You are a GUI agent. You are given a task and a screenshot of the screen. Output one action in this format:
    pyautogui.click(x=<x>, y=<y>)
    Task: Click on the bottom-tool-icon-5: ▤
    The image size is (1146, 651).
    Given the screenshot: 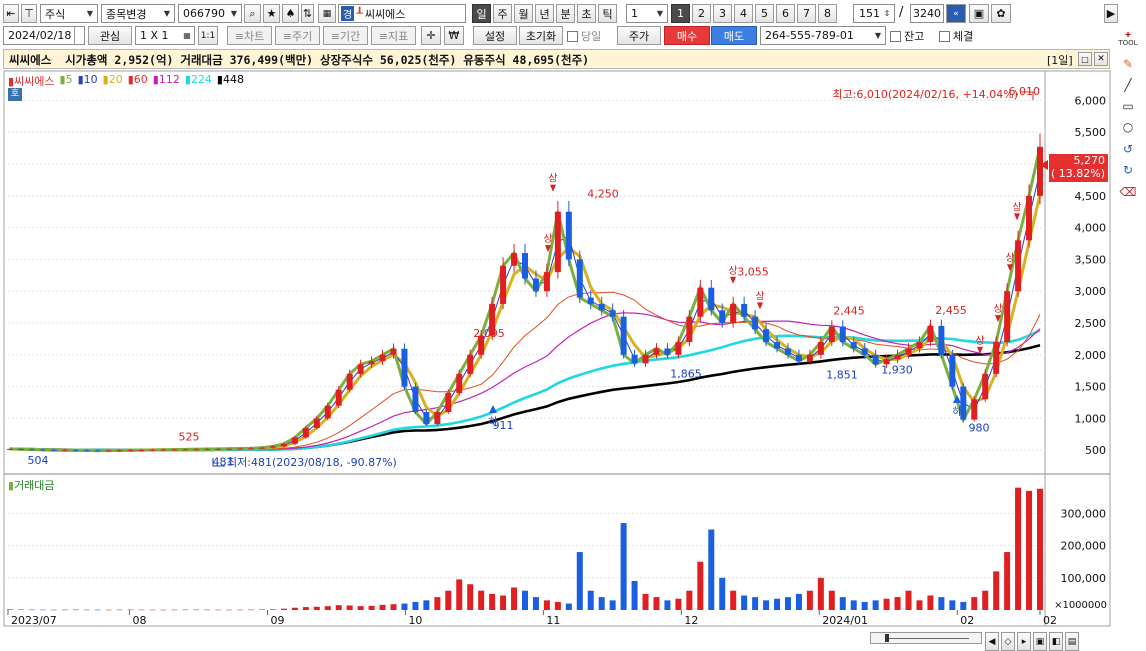 What is the action you would take?
    pyautogui.click(x=1072, y=641)
    